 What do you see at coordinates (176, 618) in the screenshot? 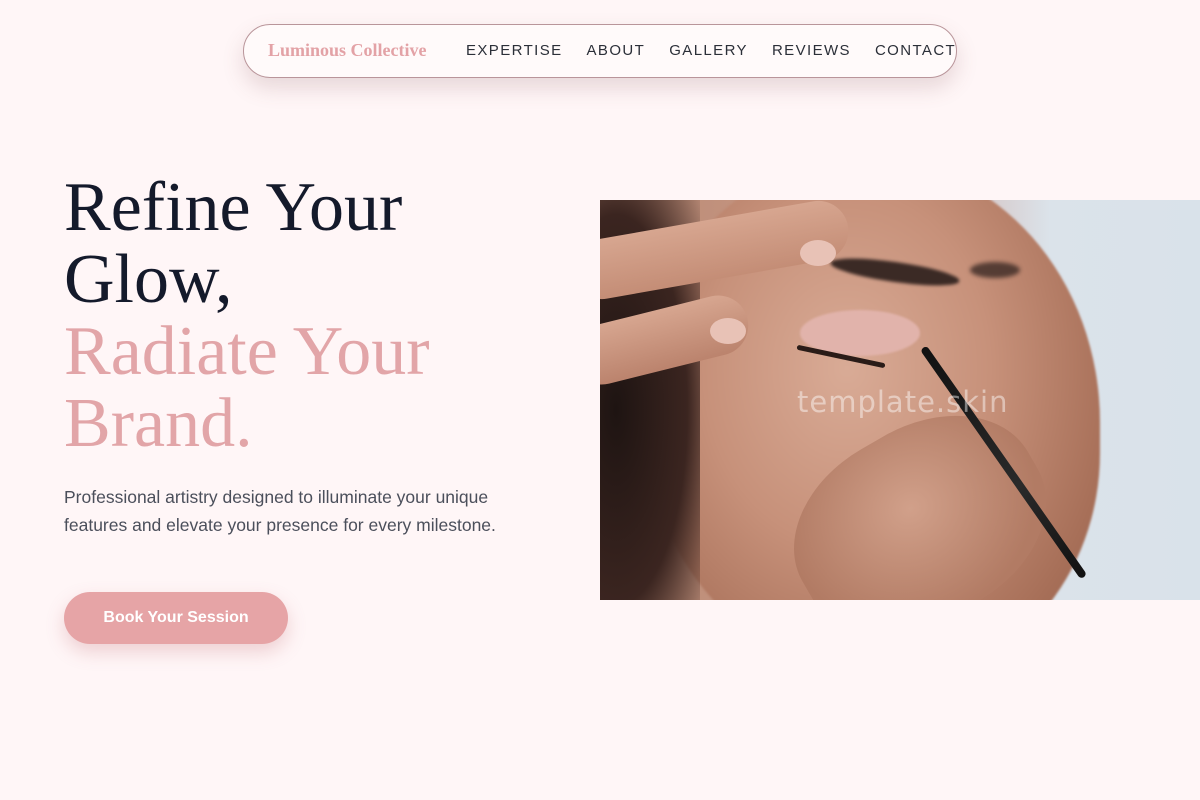
I see `book-session-button: Book Your Session` at bounding box center [176, 618].